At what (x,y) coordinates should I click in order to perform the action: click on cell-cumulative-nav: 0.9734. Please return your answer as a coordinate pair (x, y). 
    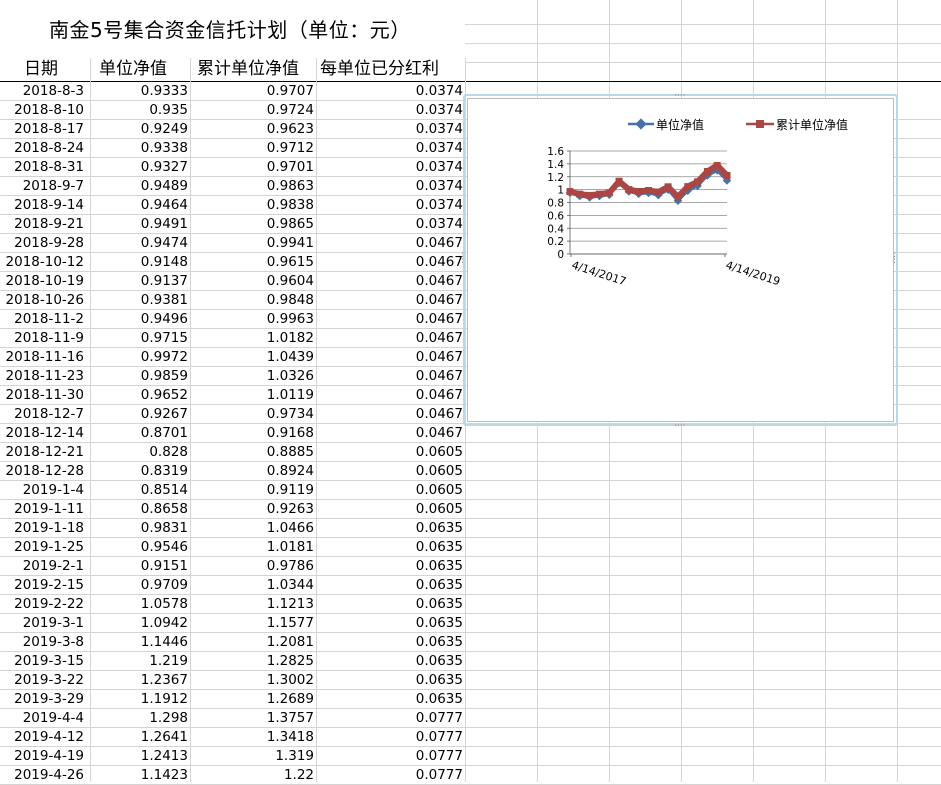
    Looking at the image, I should click on (253, 414).